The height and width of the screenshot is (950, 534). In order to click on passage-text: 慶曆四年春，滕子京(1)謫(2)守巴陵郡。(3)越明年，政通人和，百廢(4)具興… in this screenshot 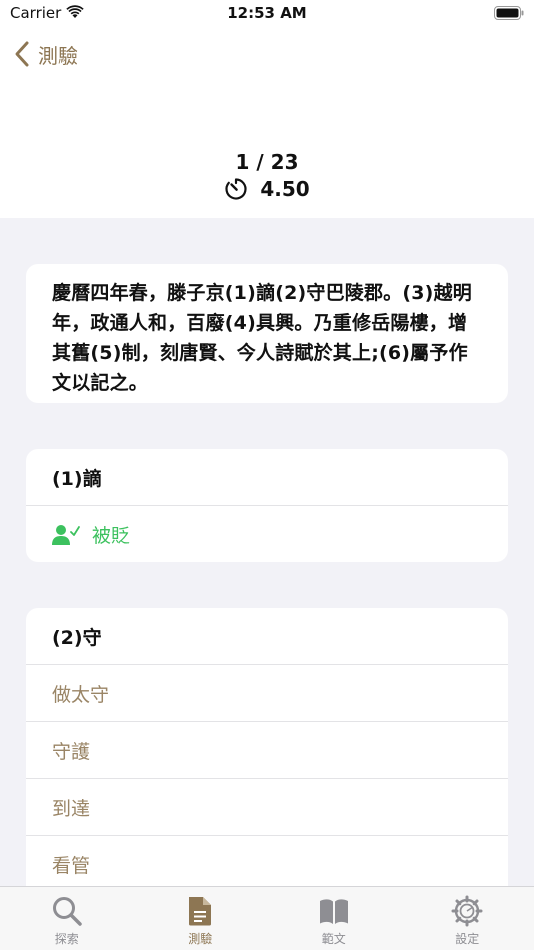, I will do `click(262, 338)`.